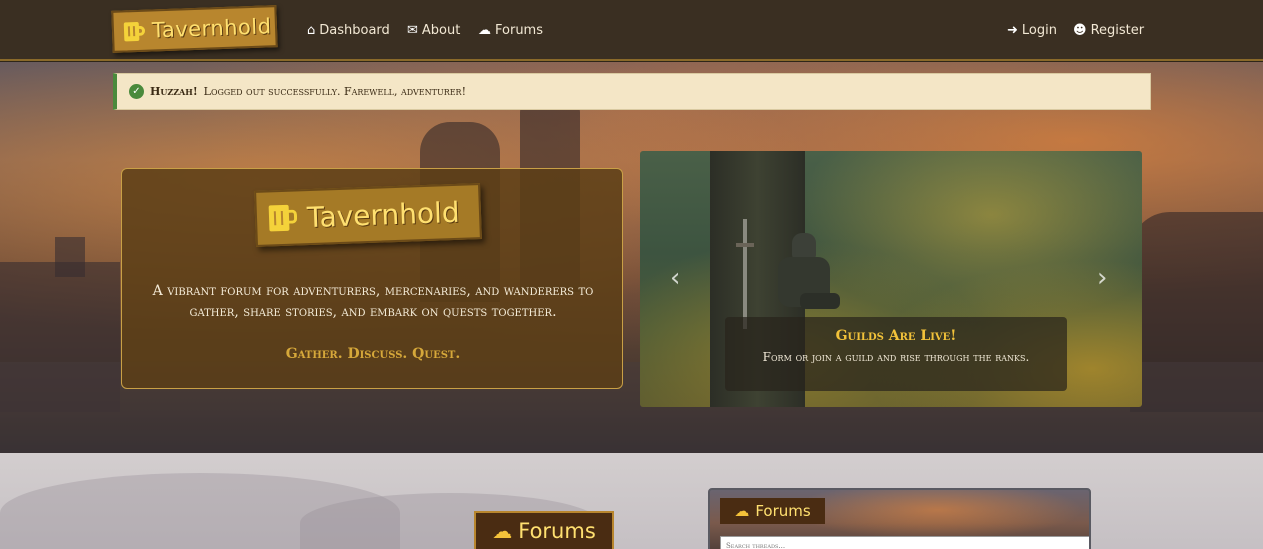 Image resolution: width=1263 pixels, height=549 pixels. I want to click on forums-panel: ☁ Forums, so click(899, 518).